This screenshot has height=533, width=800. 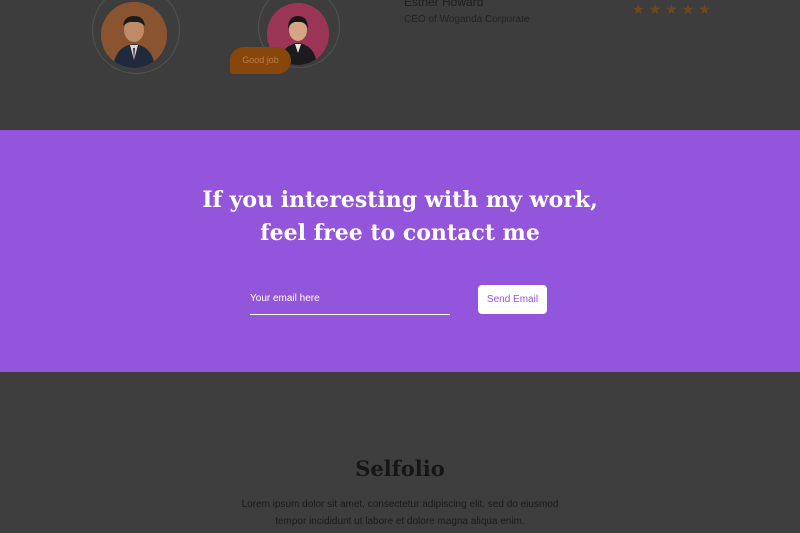 What do you see at coordinates (400, 233) in the screenshot?
I see `contact-headline-line2: feel free to contact me` at bounding box center [400, 233].